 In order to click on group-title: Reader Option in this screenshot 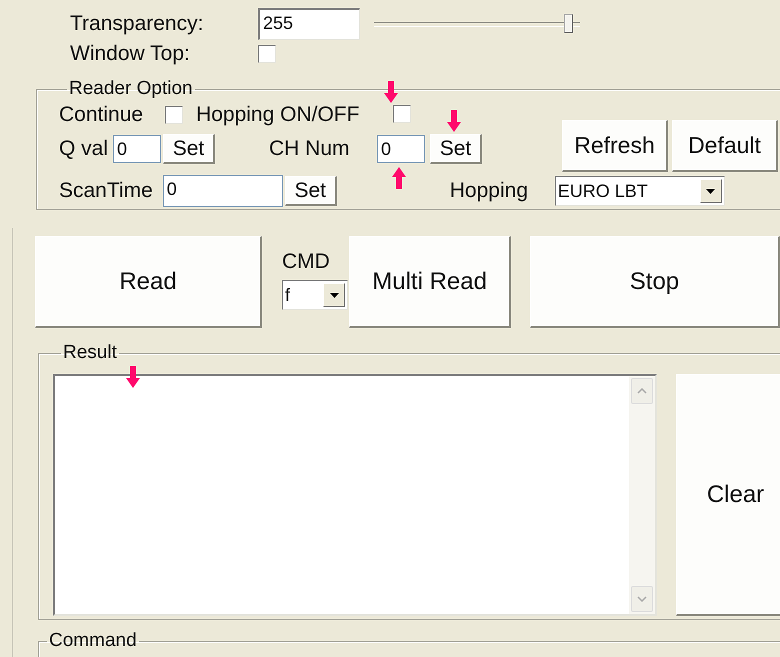, I will do `click(131, 89)`.